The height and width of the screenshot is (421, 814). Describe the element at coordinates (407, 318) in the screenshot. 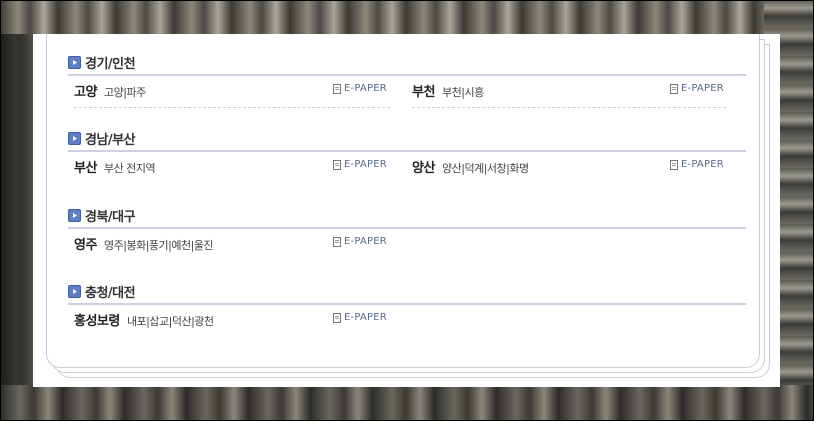

I see `section-row: 홍성보령 내포|삽교|덕산|광천 E-PAPER` at that location.